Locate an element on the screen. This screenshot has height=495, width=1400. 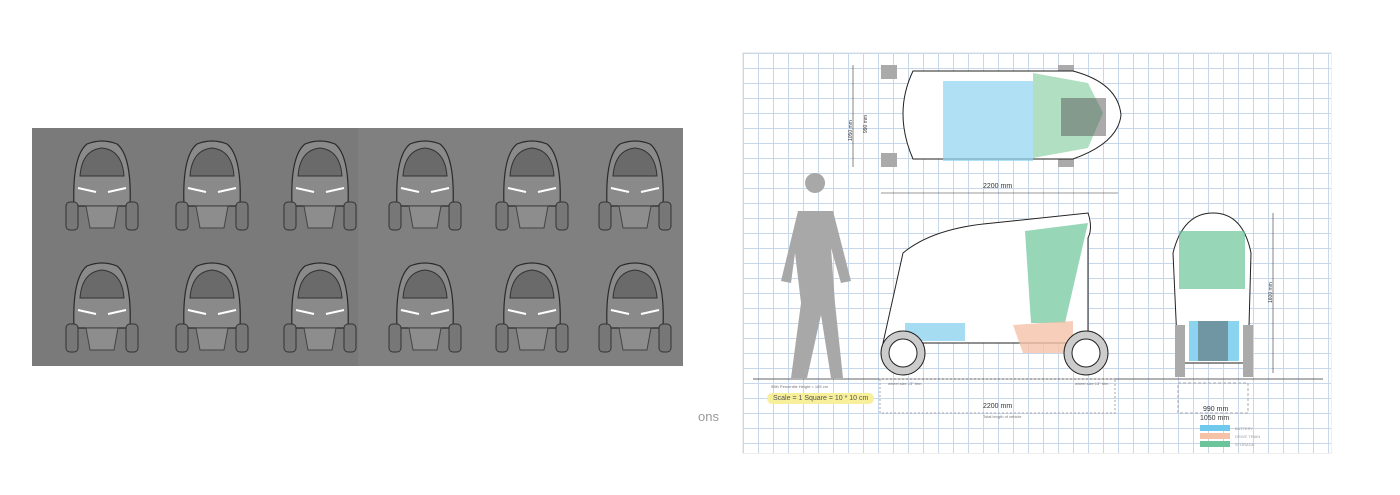
legend-swatch-drivetrain is located at coordinates (1215, 436).